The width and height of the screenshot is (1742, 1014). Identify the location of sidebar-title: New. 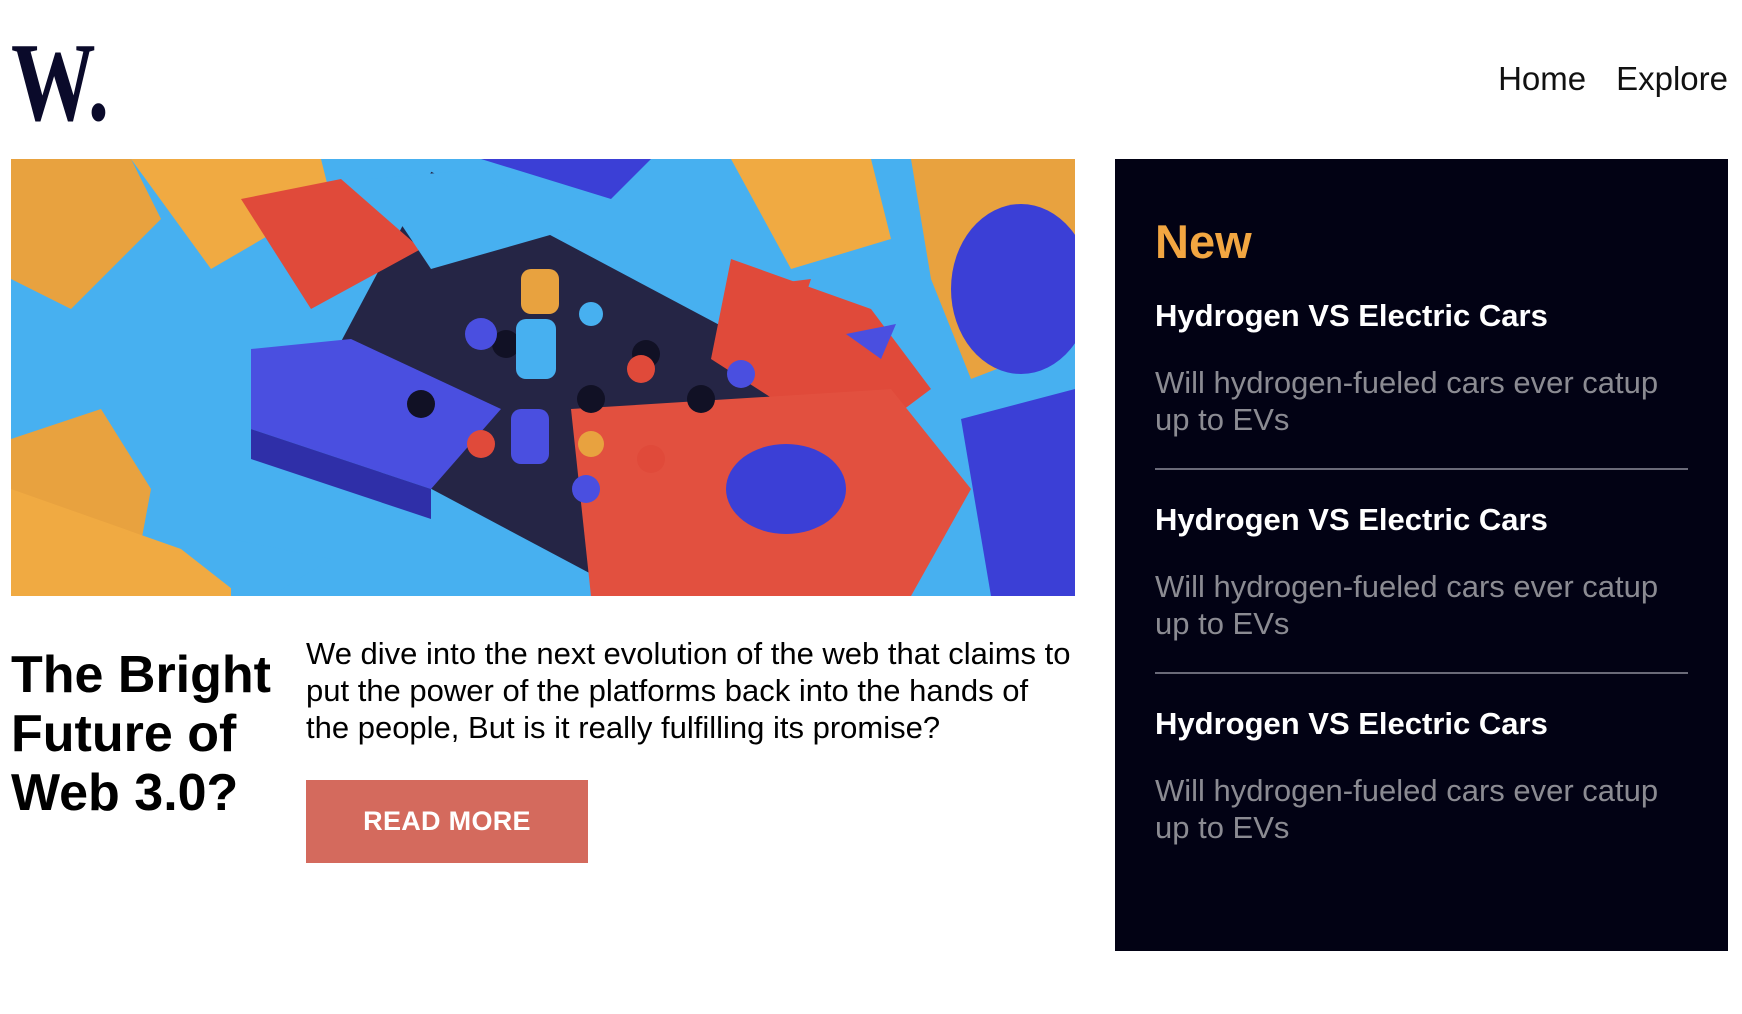
(1203, 241).